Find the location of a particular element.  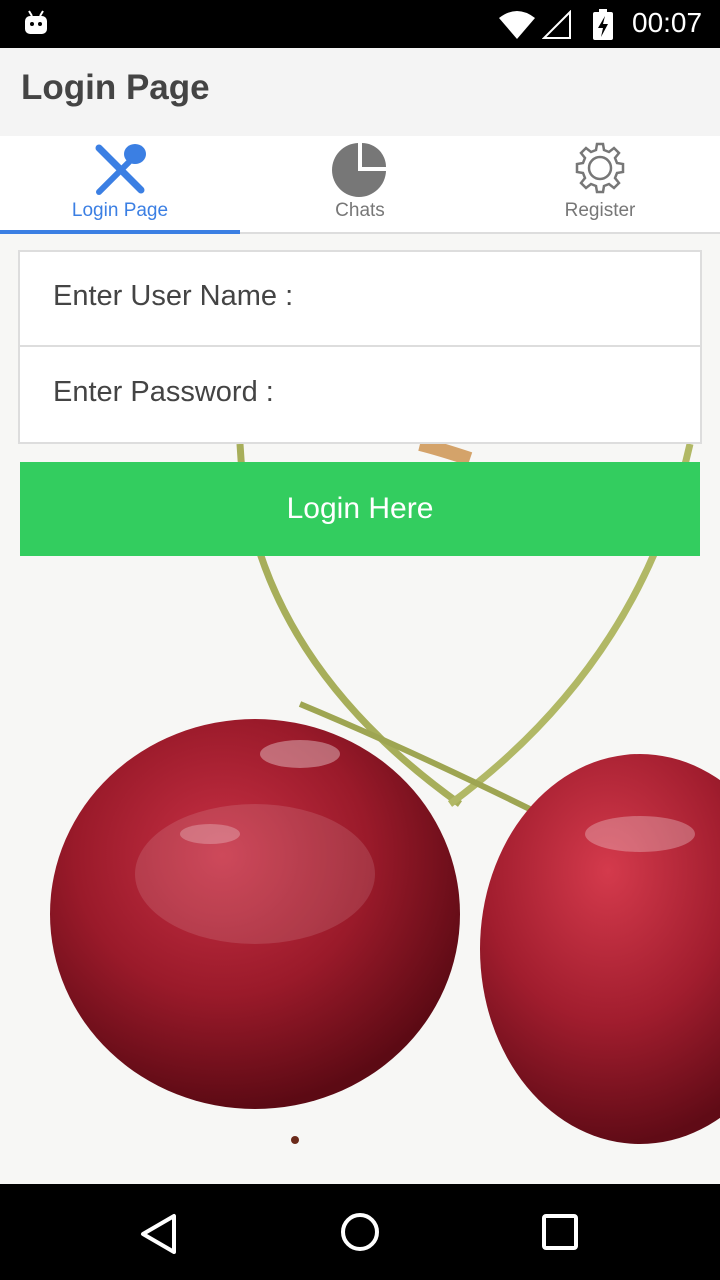

status-bar: 00:07 is located at coordinates (360, 24).